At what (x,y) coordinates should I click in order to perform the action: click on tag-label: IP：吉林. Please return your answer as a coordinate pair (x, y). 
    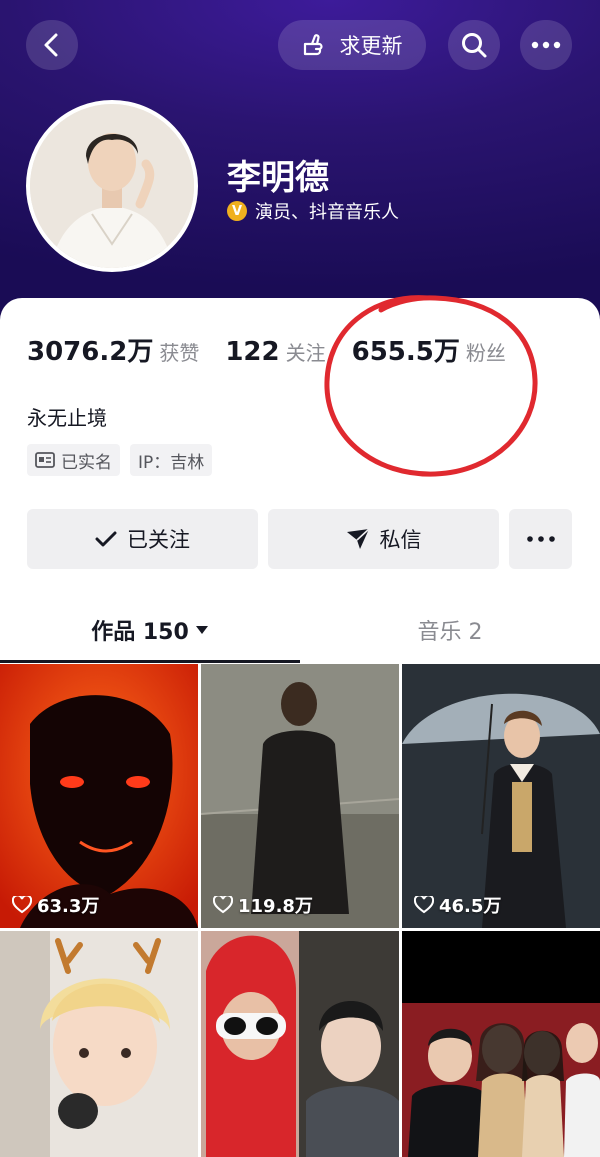
    Looking at the image, I should click on (171, 462).